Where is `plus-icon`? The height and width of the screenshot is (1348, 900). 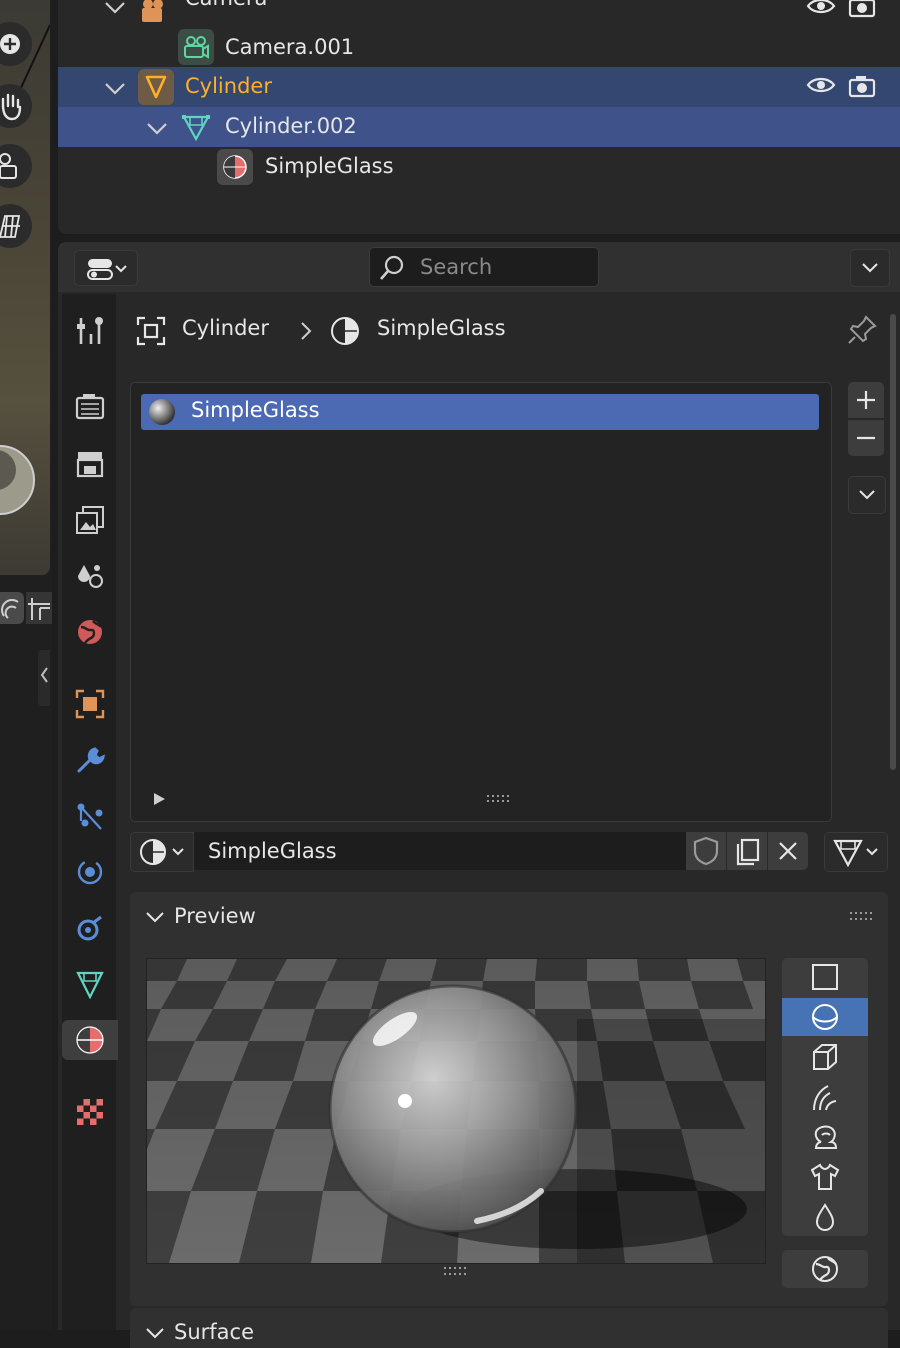
plus-icon is located at coordinates (866, 400).